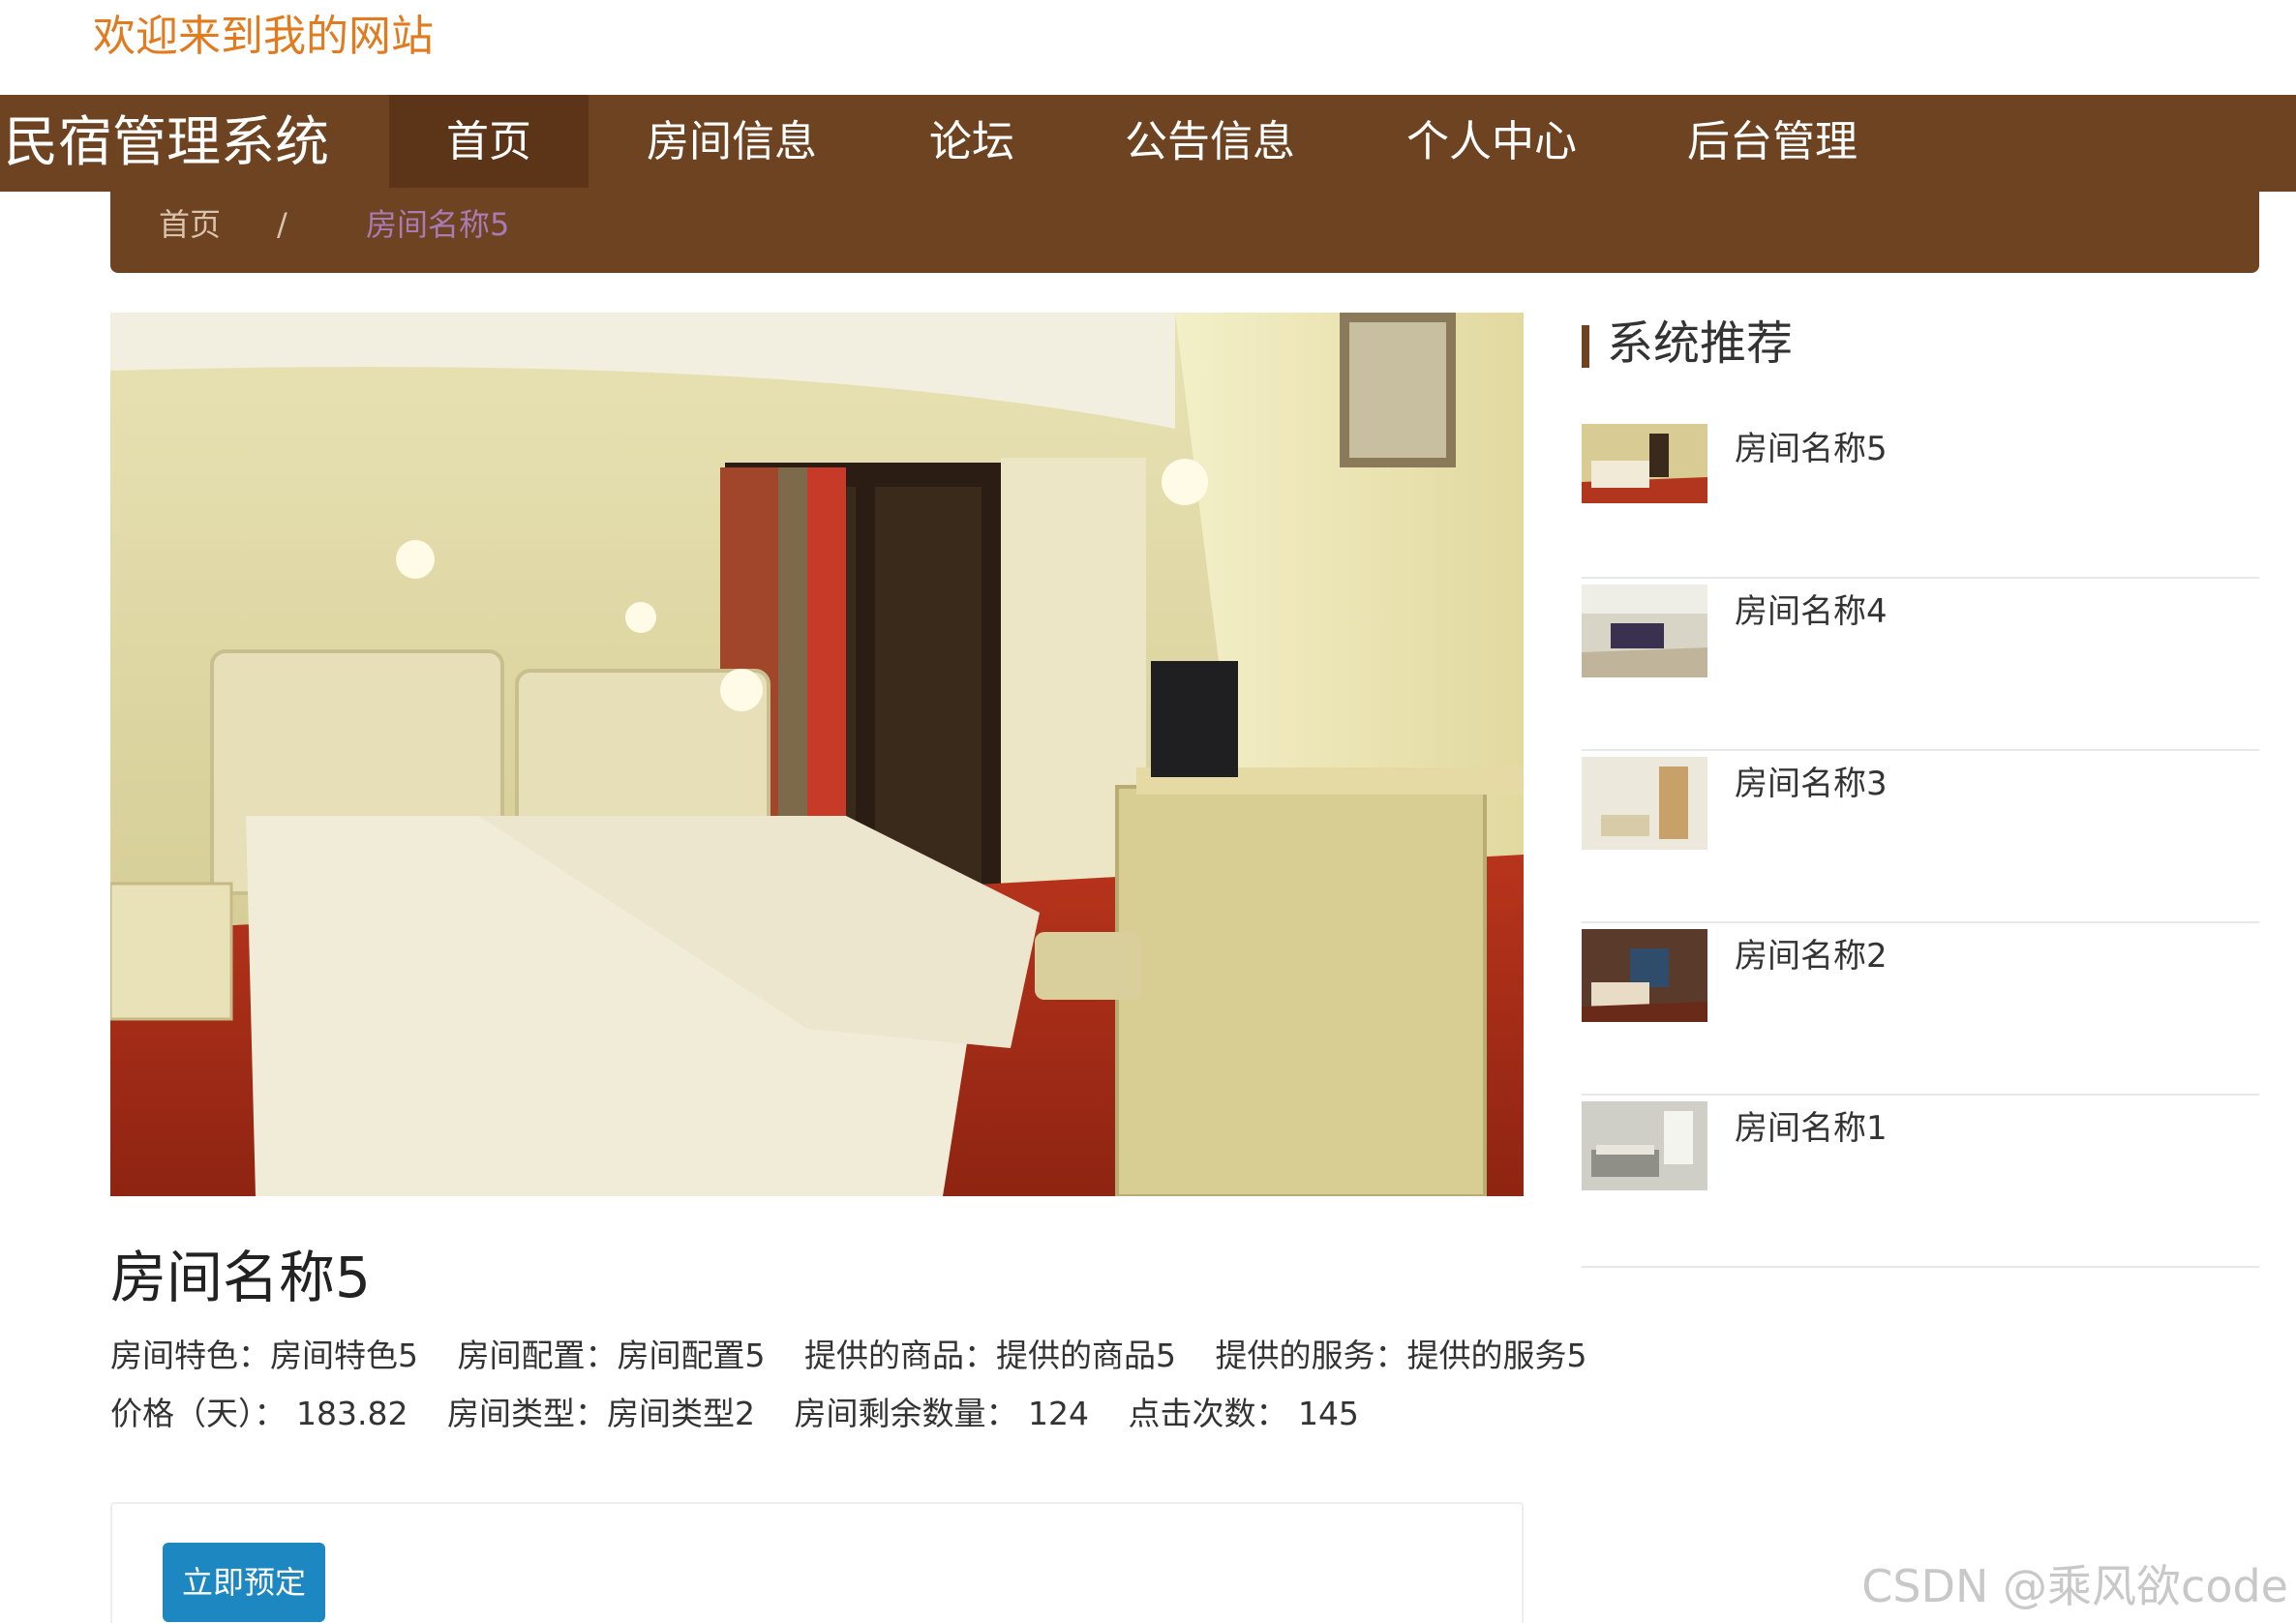 Image resolution: width=2296 pixels, height=1623 pixels. I want to click on book-now-button: 立即预定, so click(244, 1582).